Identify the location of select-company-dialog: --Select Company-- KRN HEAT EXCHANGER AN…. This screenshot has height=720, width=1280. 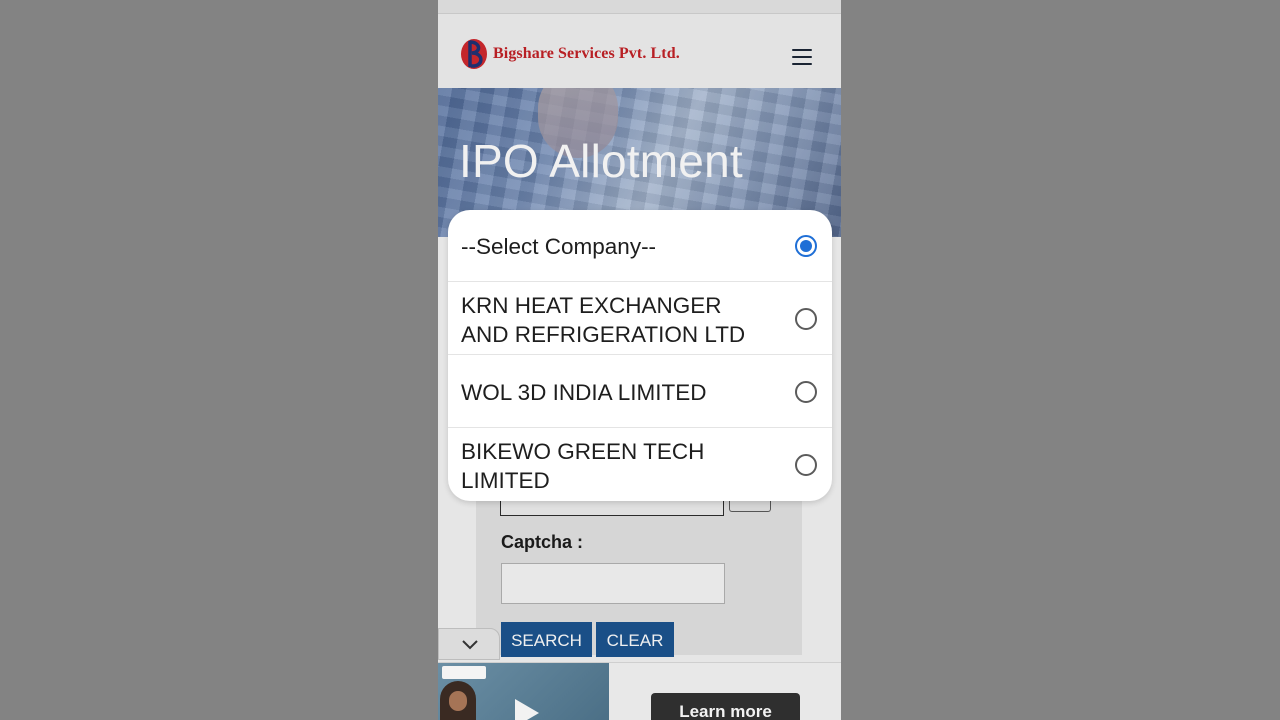
(640, 355).